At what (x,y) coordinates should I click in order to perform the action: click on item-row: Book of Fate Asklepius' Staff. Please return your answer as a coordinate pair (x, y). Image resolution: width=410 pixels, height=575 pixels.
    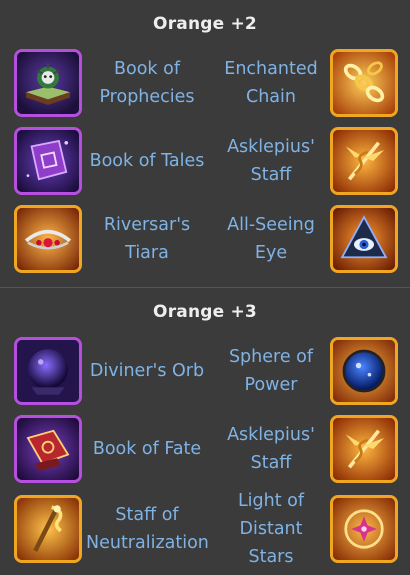
    Looking at the image, I should click on (205, 449).